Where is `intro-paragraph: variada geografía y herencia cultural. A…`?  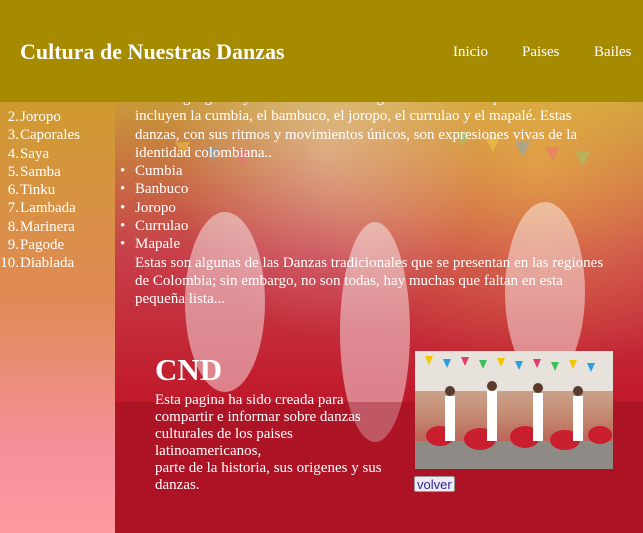 intro-paragraph: variada geografía y herencia cultural. A… is located at coordinates (356, 131).